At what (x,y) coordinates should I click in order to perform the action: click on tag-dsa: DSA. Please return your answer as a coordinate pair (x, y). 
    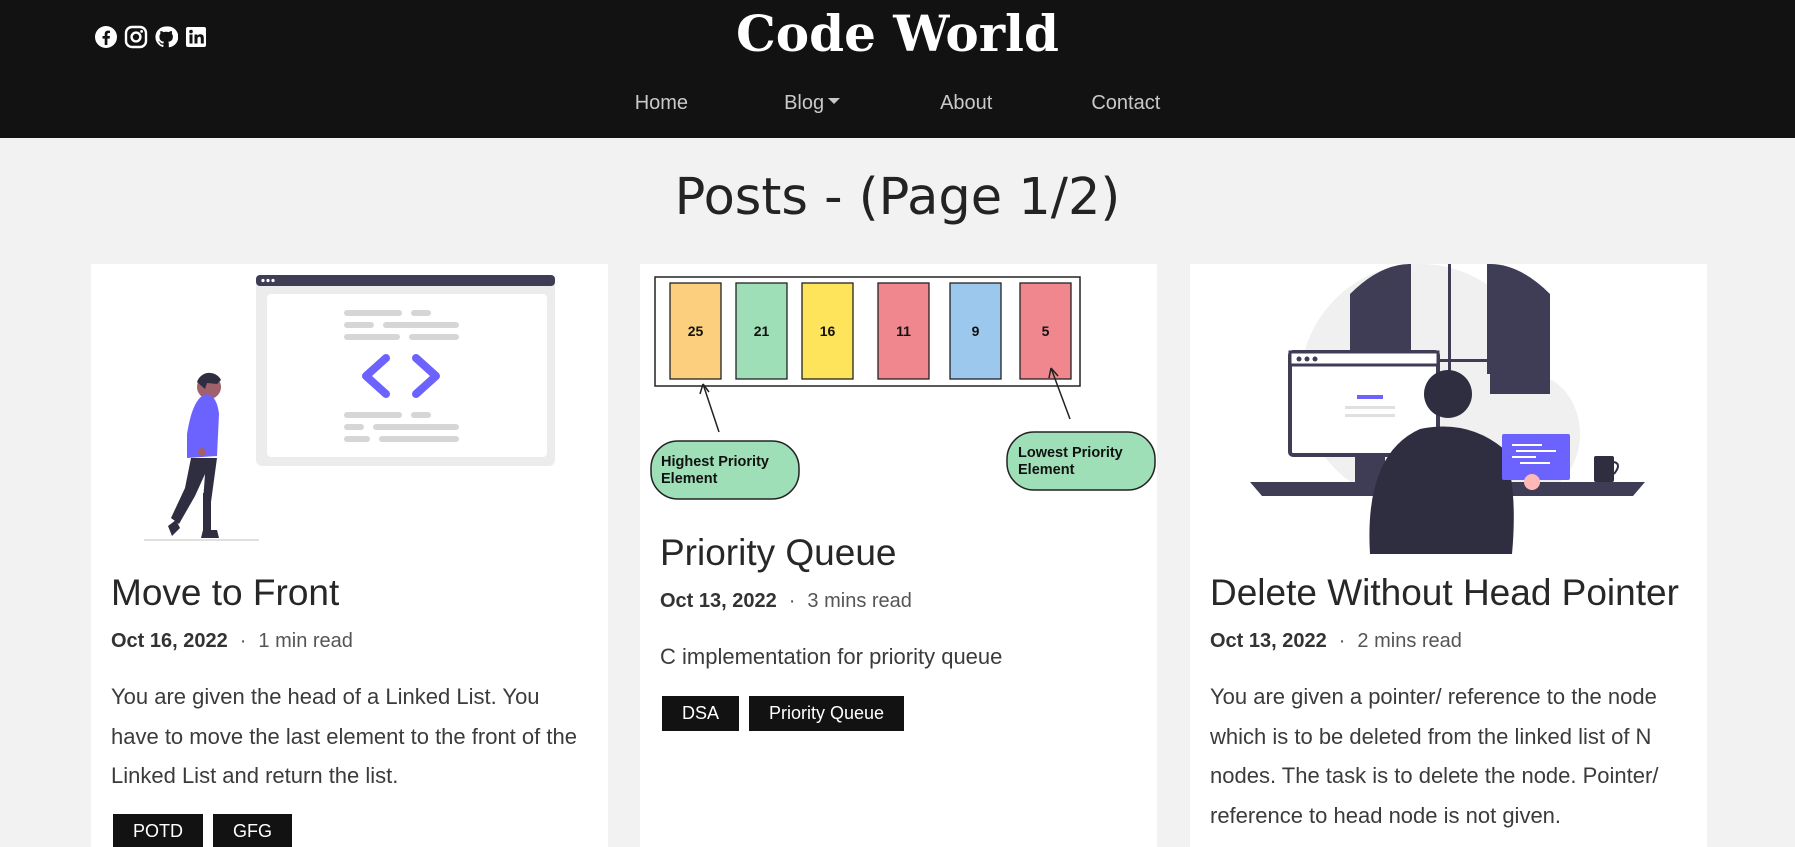
    Looking at the image, I should click on (701, 713).